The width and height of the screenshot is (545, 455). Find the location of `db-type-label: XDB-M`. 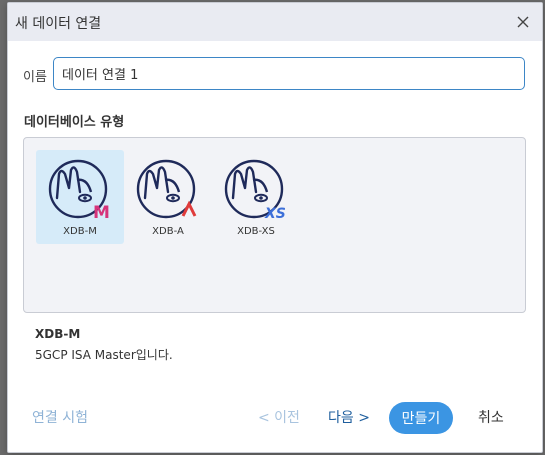

db-type-label: XDB-M is located at coordinates (80, 231).